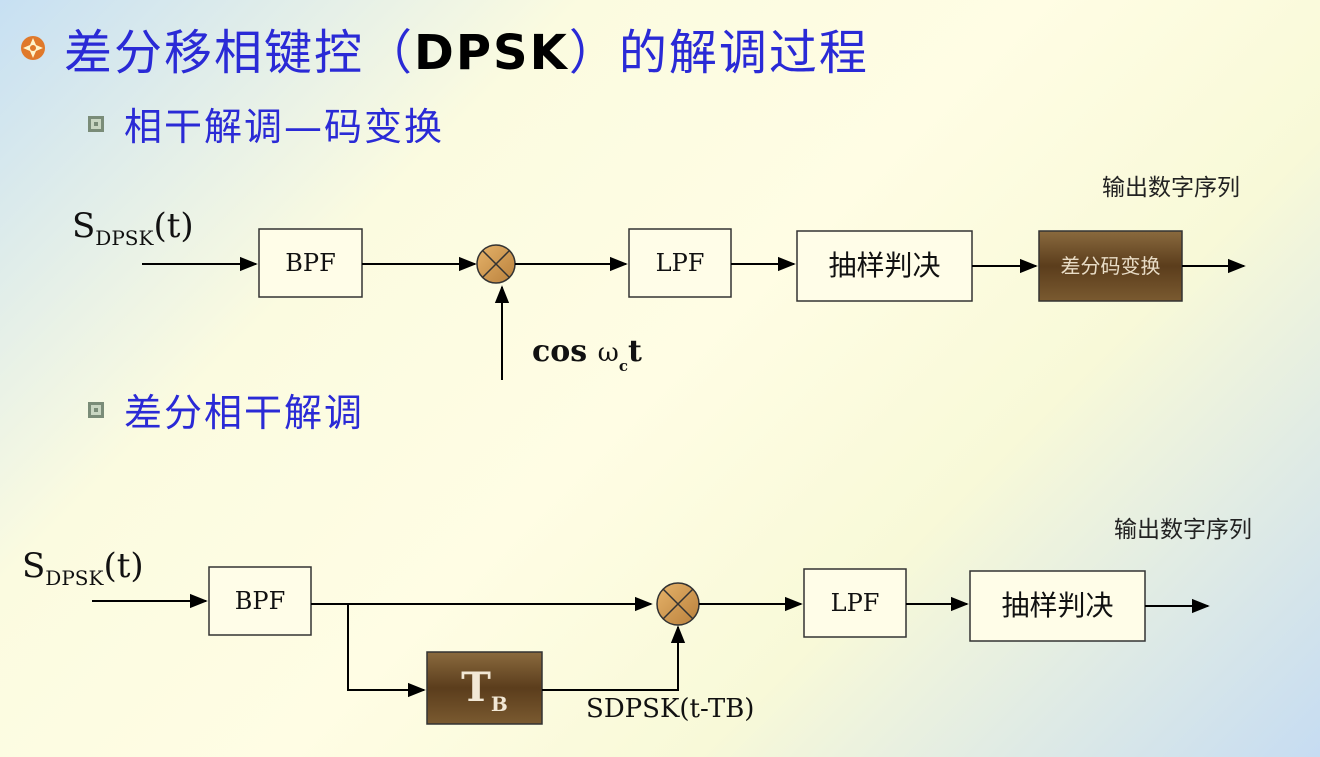 This screenshot has width=1320, height=757. What do you see at coordinates (386, 651) in the screenshot?
I see `arrow-bpf-delay` at bounding box center [386, 651].